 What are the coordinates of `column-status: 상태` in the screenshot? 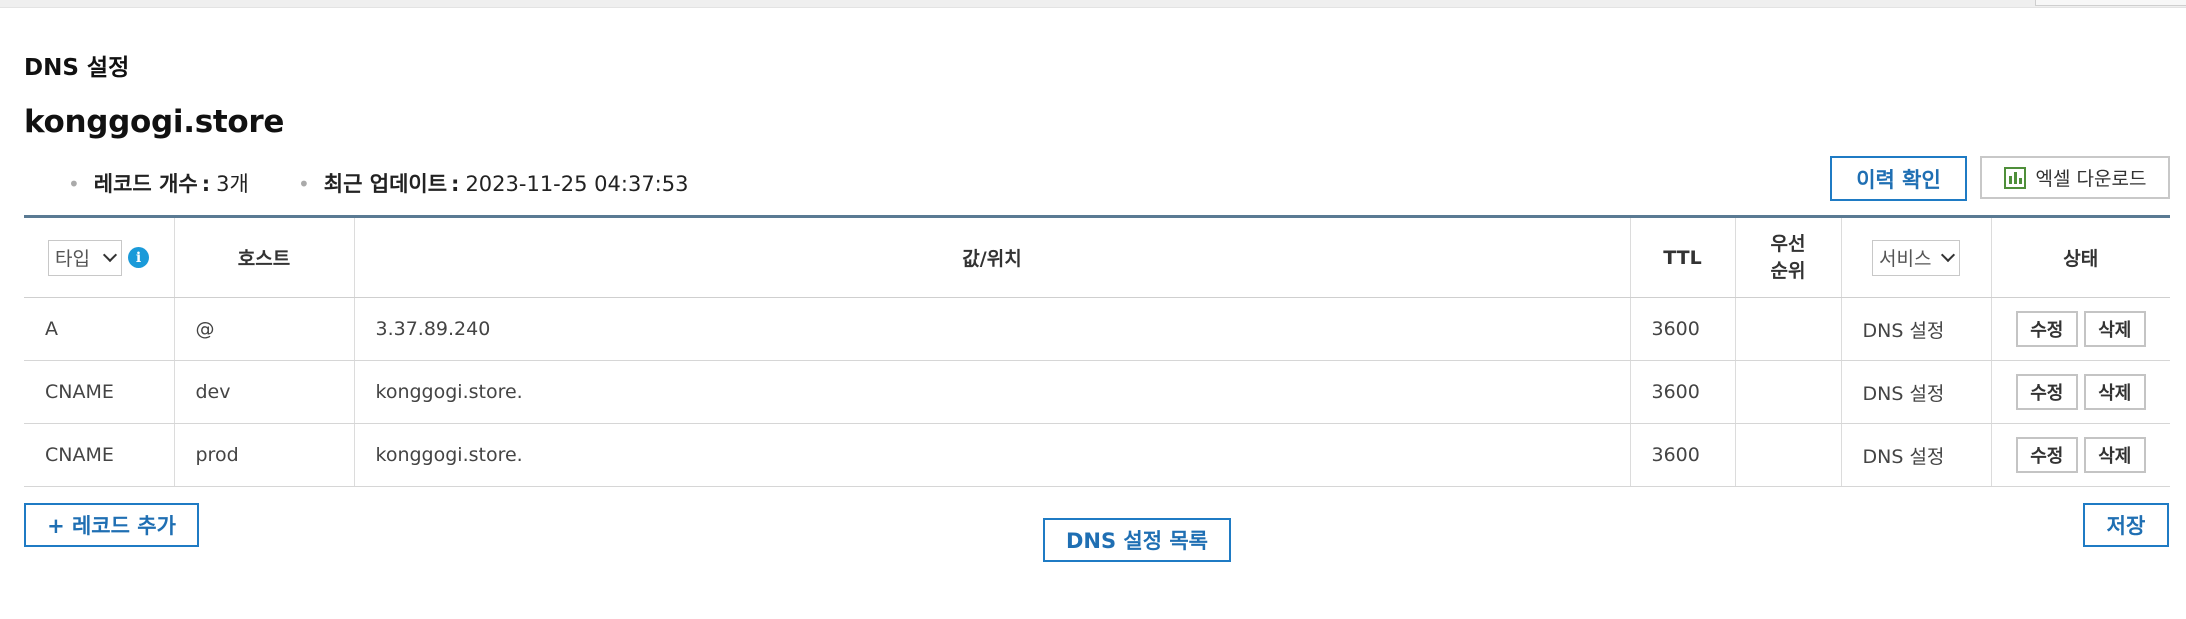 It's located at (2080, 257).